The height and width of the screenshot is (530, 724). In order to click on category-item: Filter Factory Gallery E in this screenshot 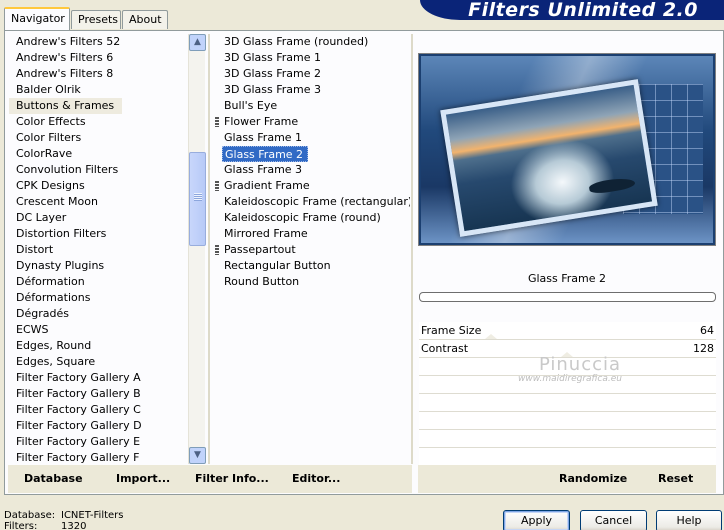, I will do `click(99, 442)`.